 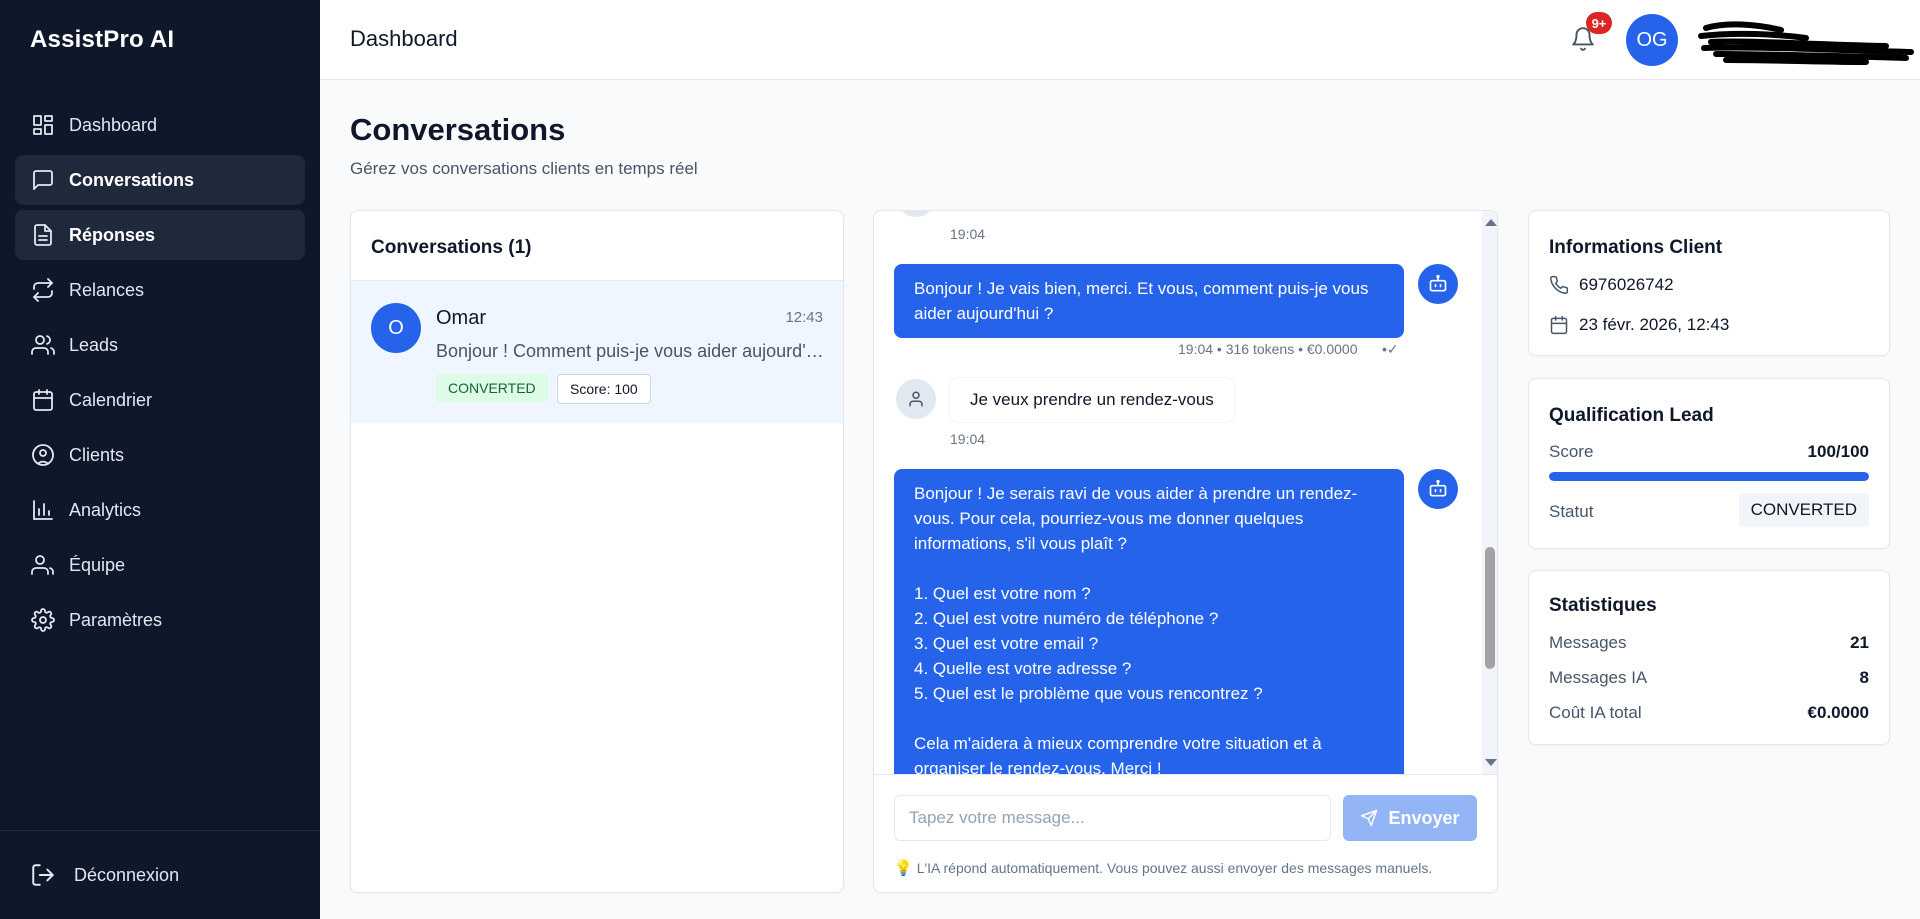 I want to click on lightbulb-icon: 💡, so click(x=903, y=868).